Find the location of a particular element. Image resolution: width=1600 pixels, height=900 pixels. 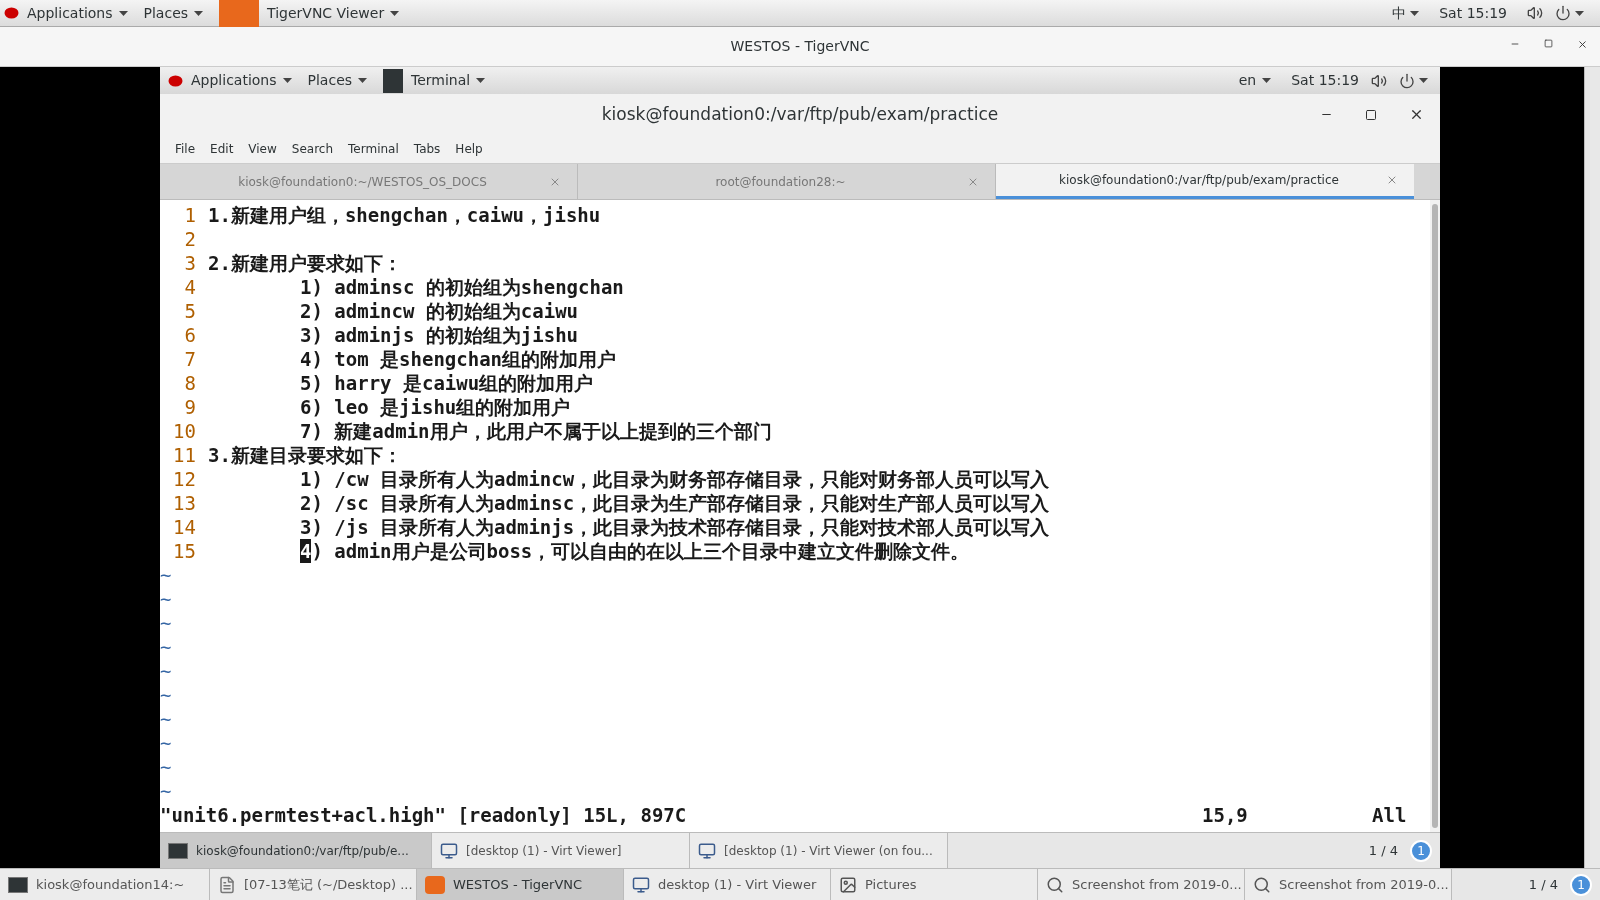

text-line: 3.新建目录要求如下： is located at coordinates (305, 455).